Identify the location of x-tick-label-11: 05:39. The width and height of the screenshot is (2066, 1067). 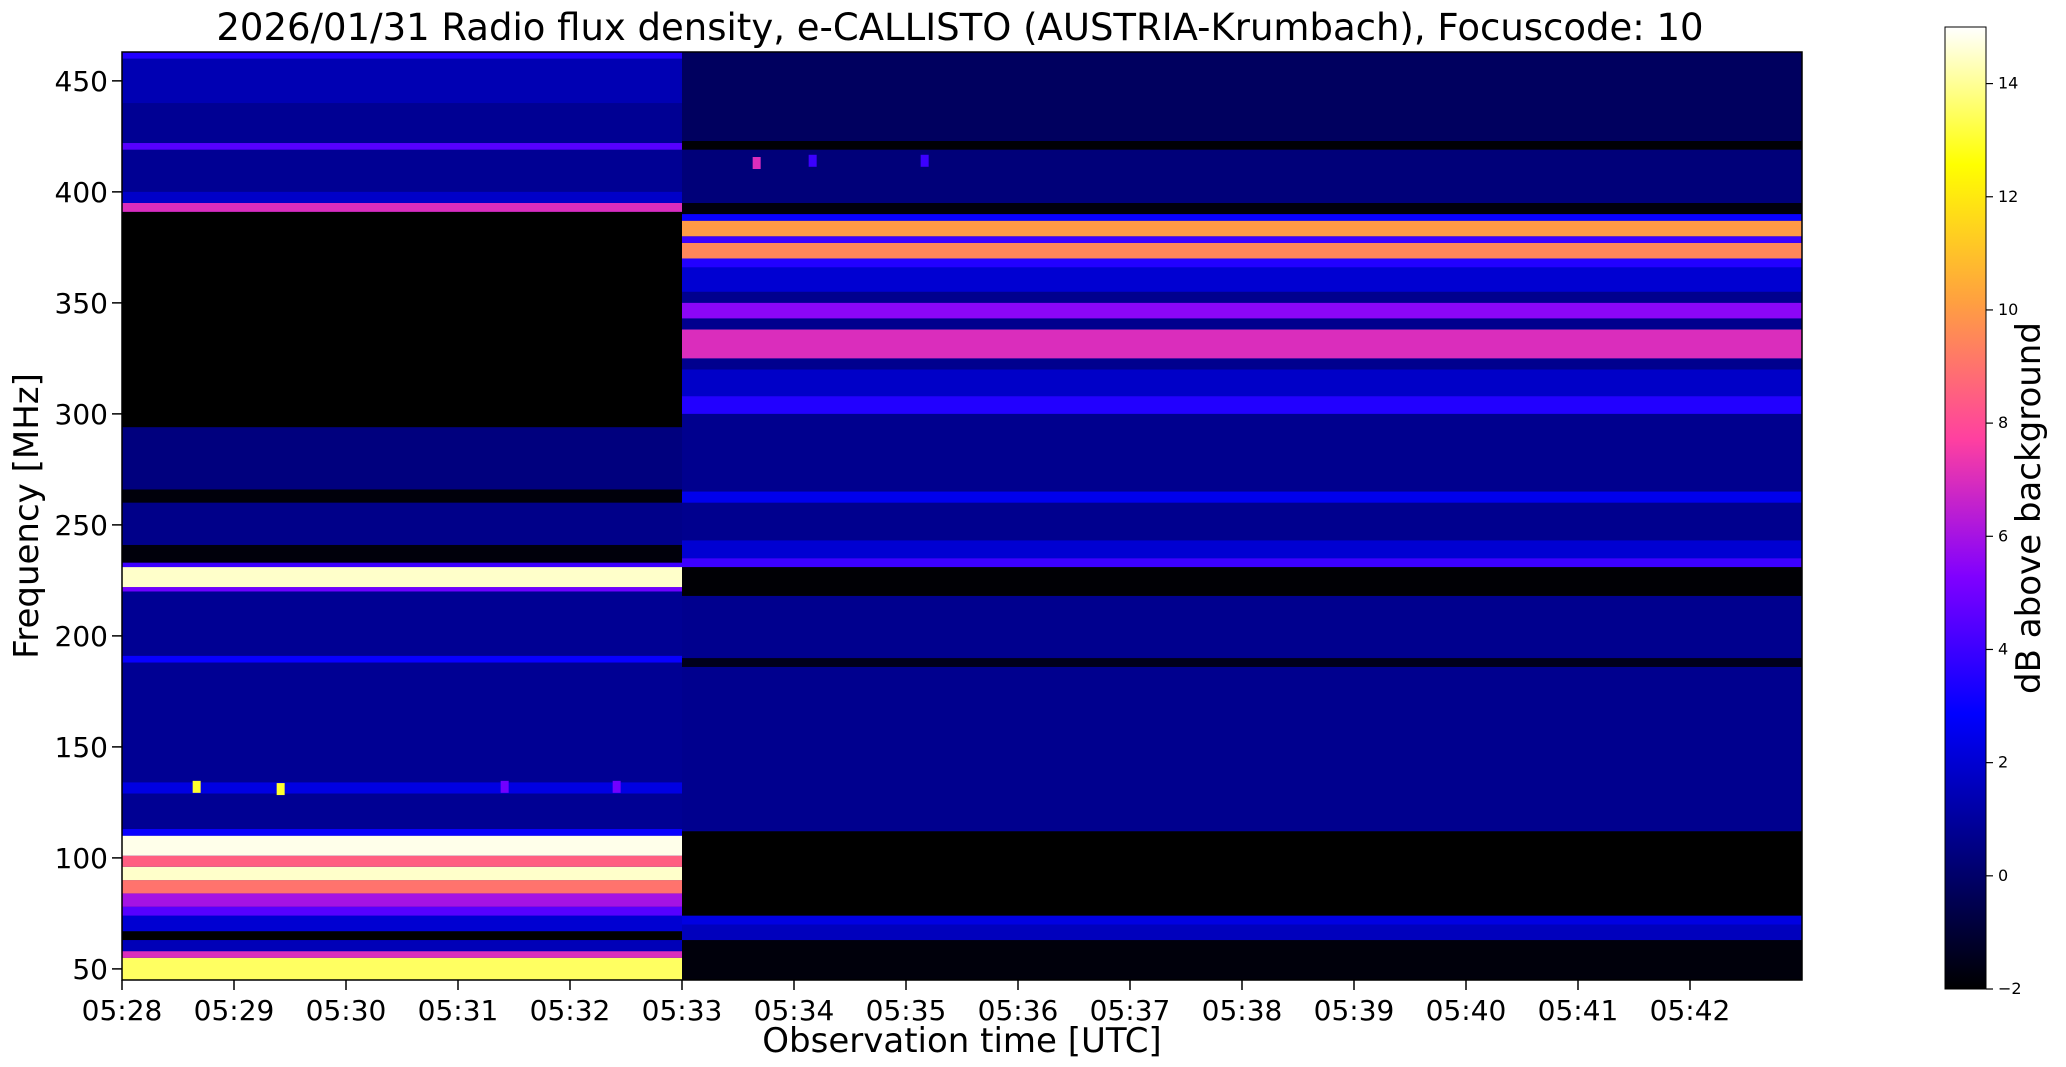
(1354, 1010).